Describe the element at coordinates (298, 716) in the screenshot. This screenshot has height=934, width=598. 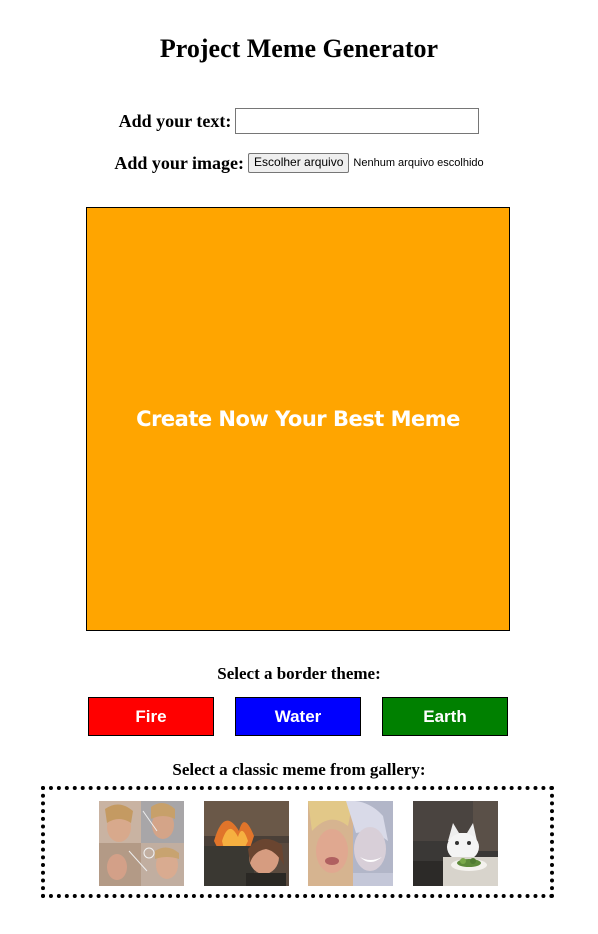
I see `water-theme-button: Water` at that location.